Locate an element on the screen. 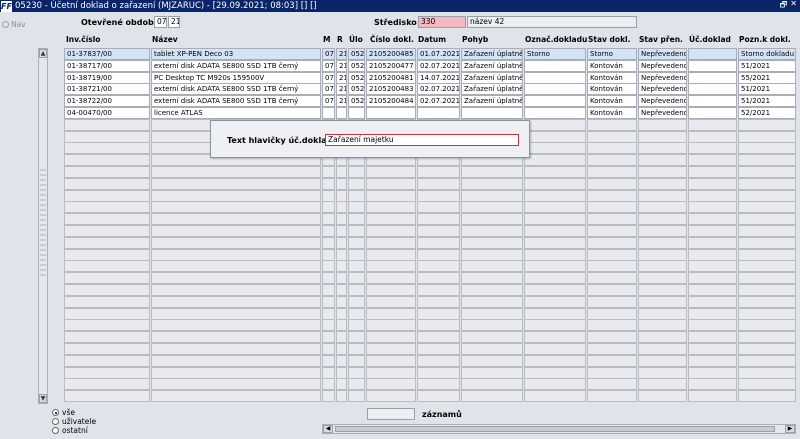  table-cell: tablet XP-PEN Deco 03 is located at coordinates (236, 54).